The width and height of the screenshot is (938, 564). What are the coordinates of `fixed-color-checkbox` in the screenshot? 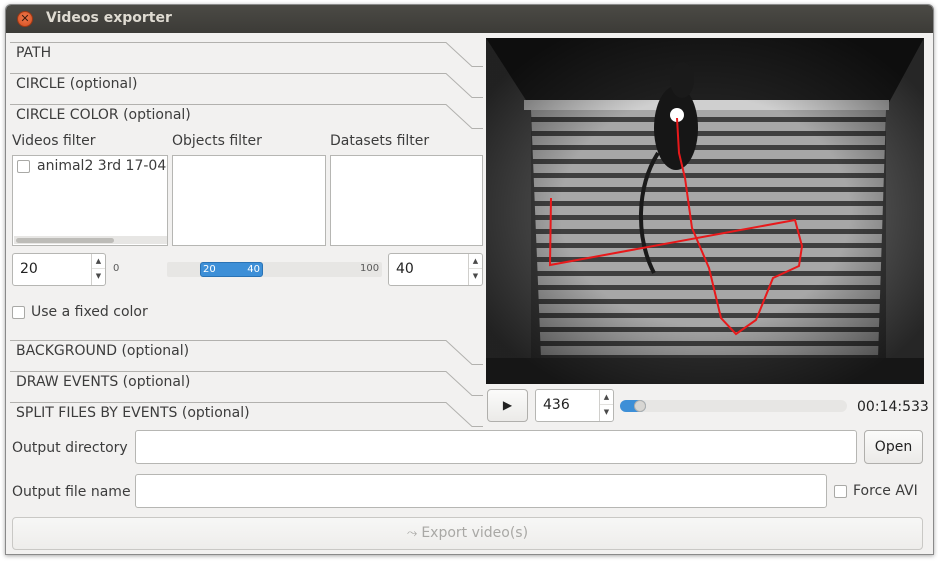 It's located at (18, 312).